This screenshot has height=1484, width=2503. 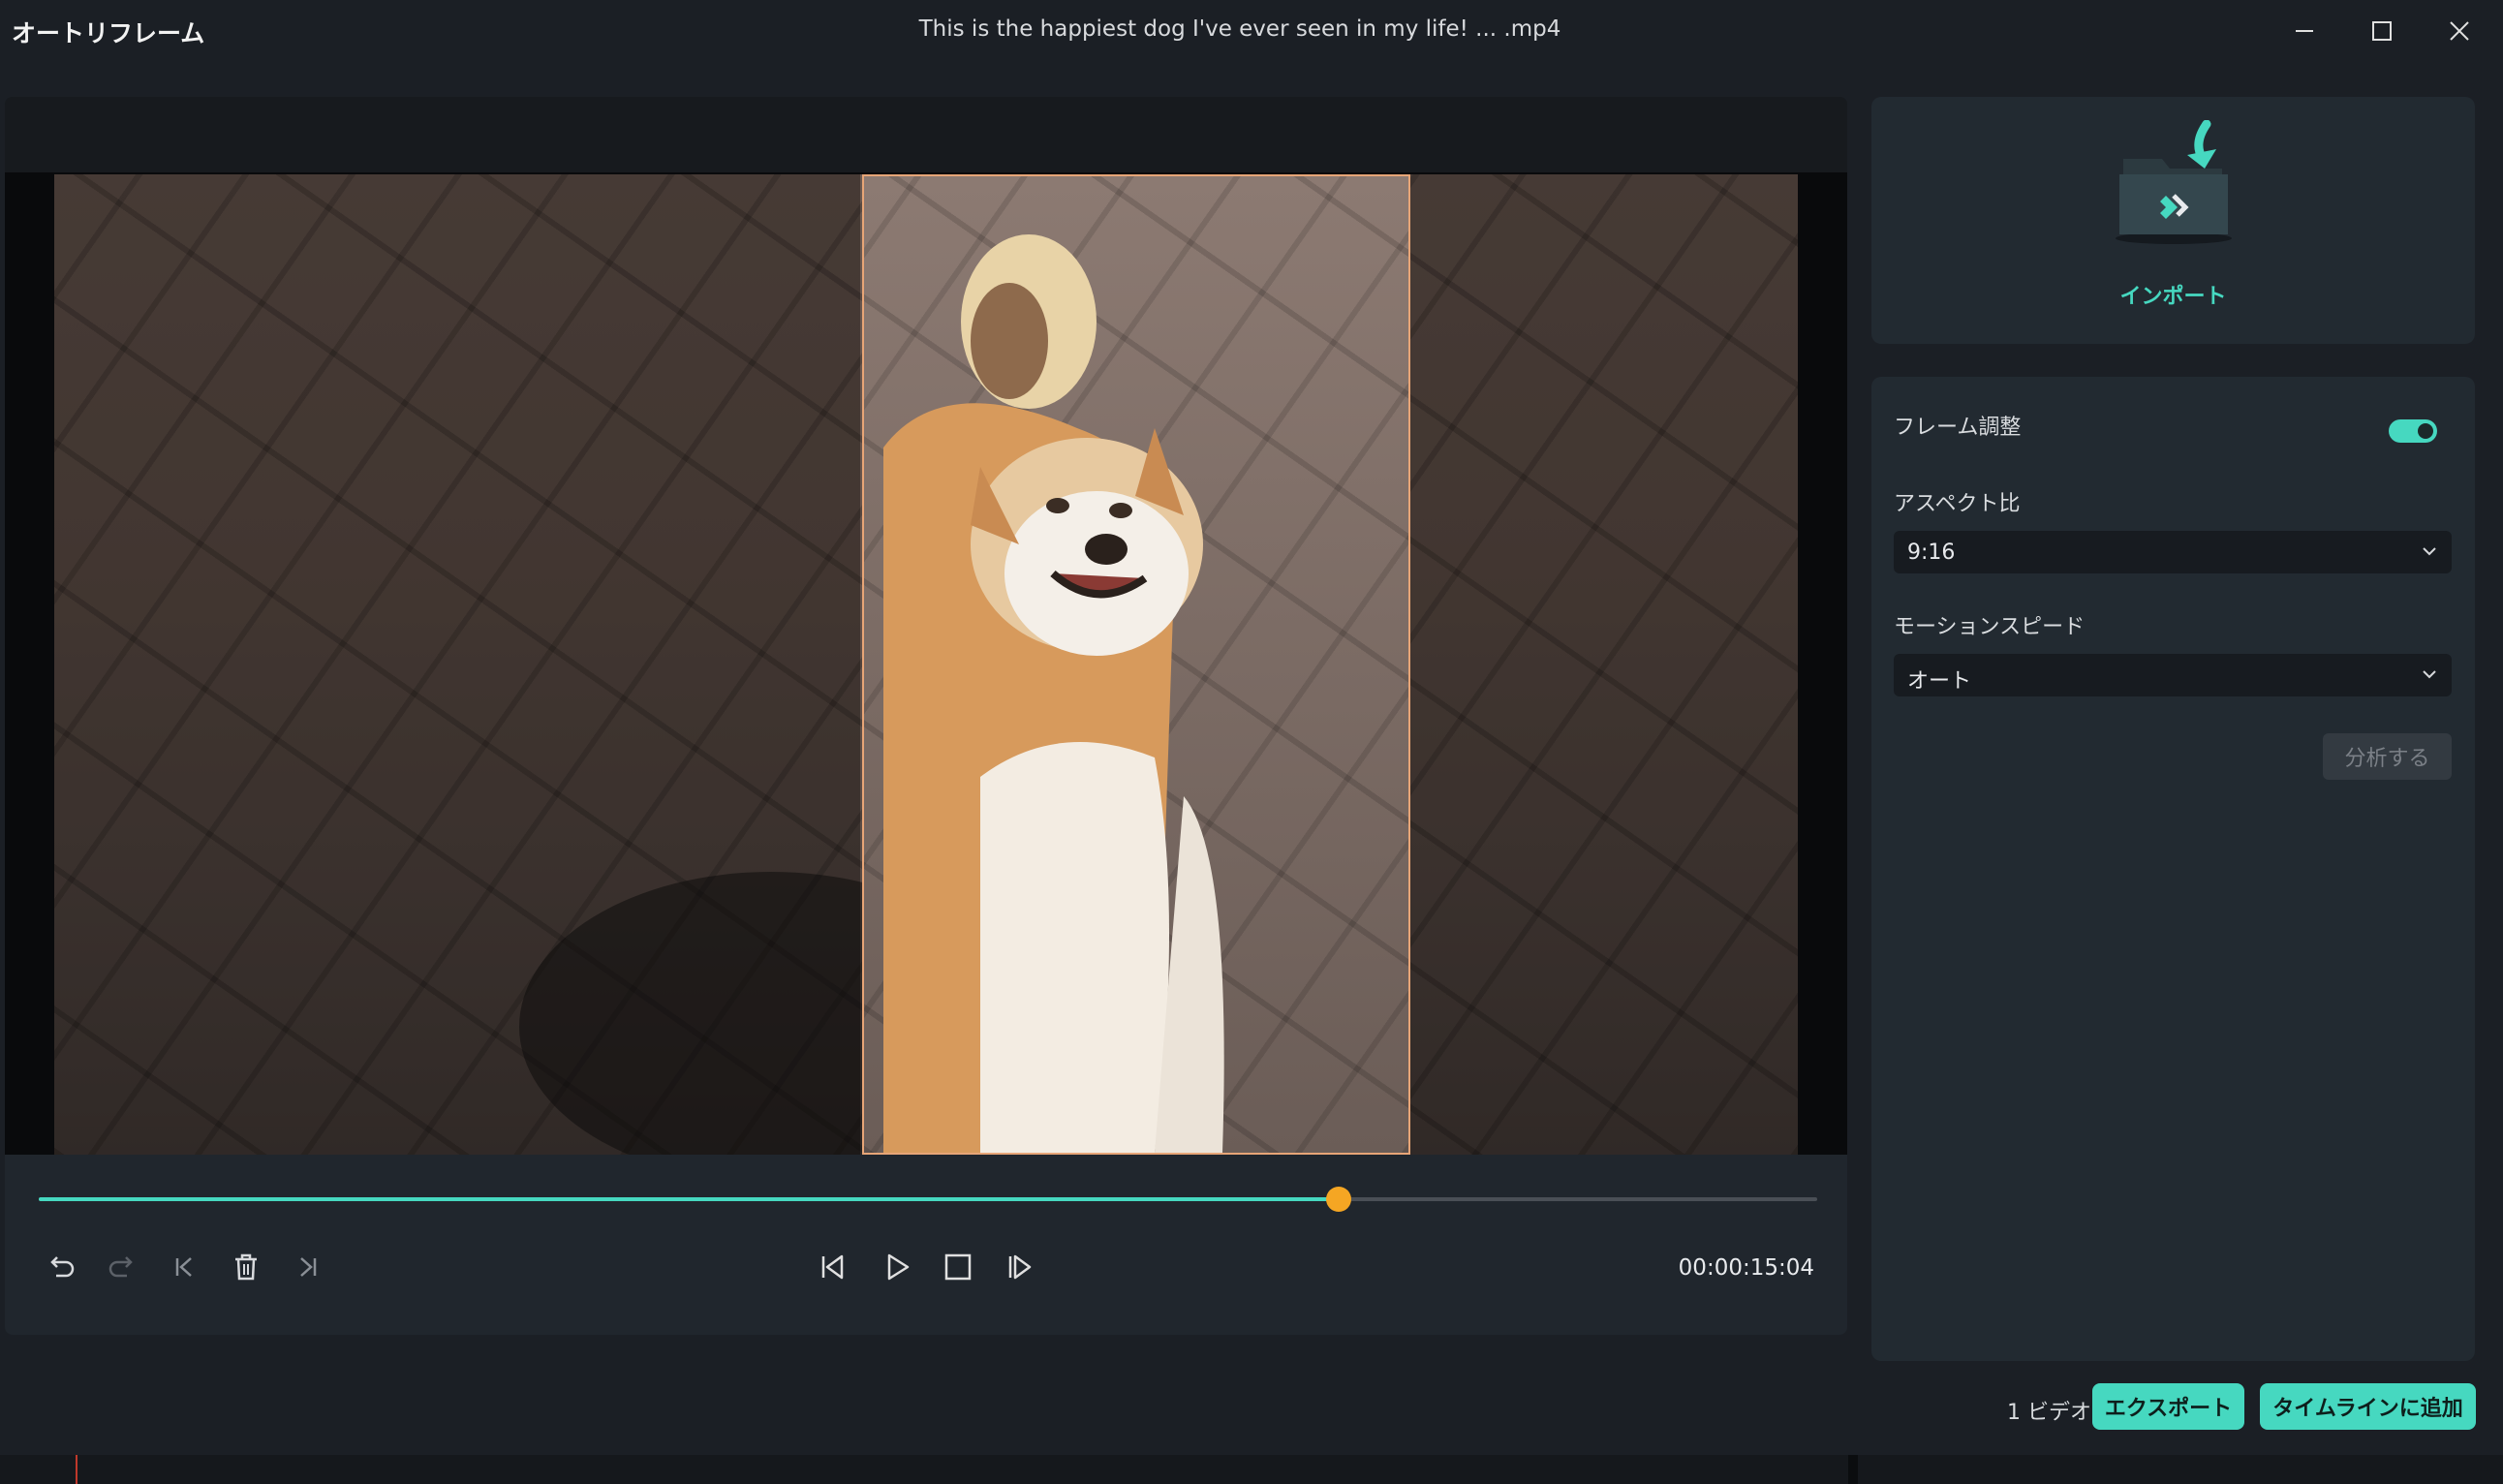 I want to click on stop-button, so click(x=958, y=1267).